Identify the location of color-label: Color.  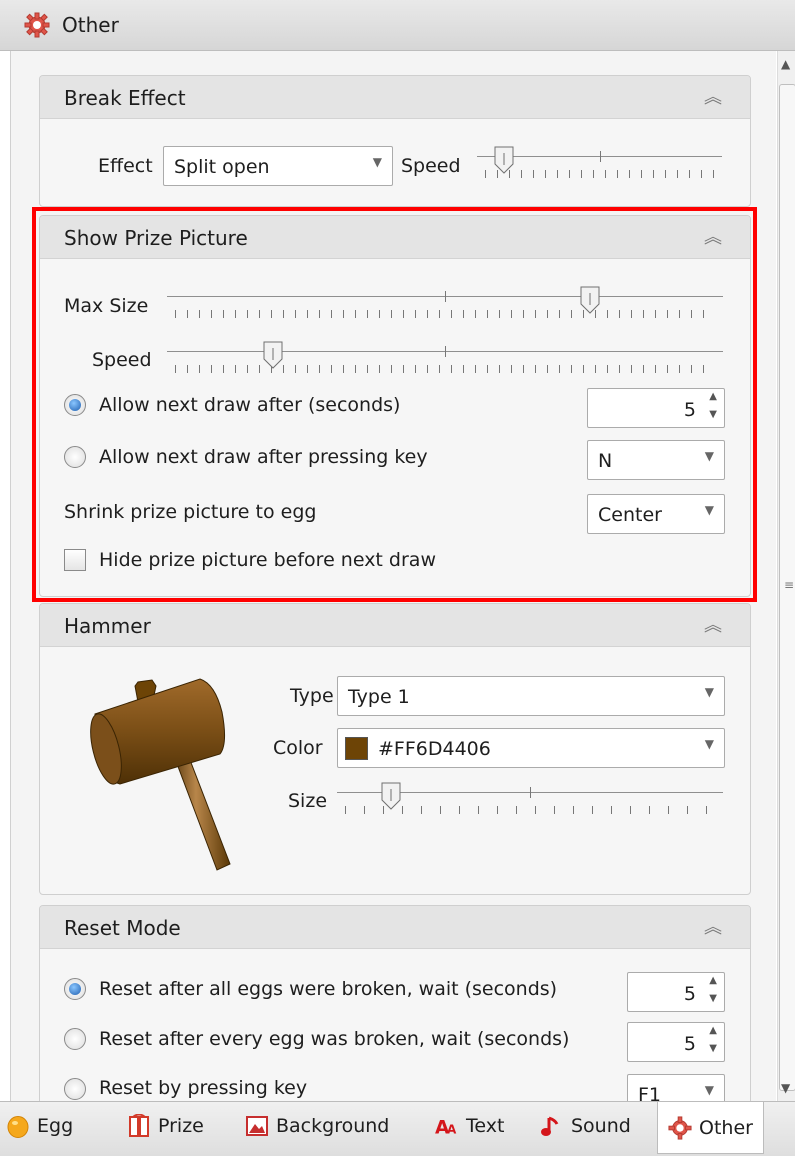
(298, 748).